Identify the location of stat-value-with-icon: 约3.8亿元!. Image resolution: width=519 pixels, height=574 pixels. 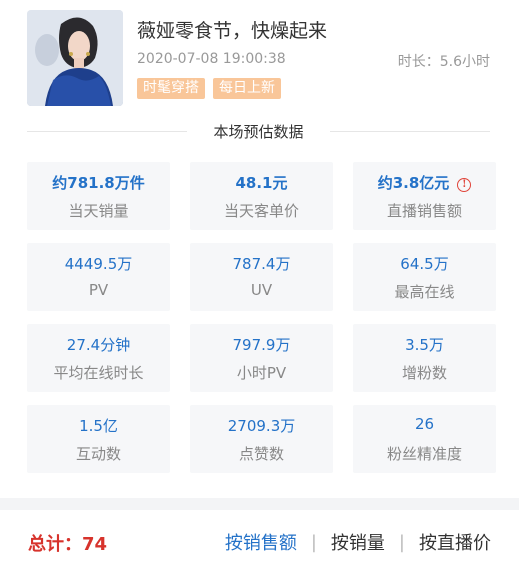
(424, 182).